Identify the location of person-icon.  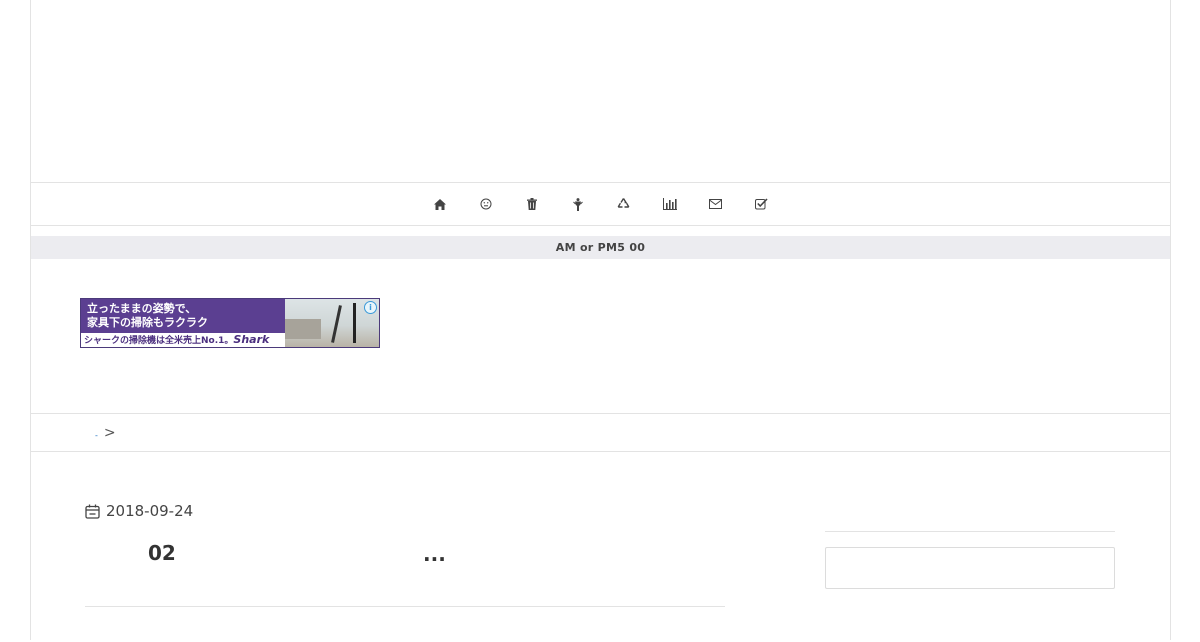
(577, 204).